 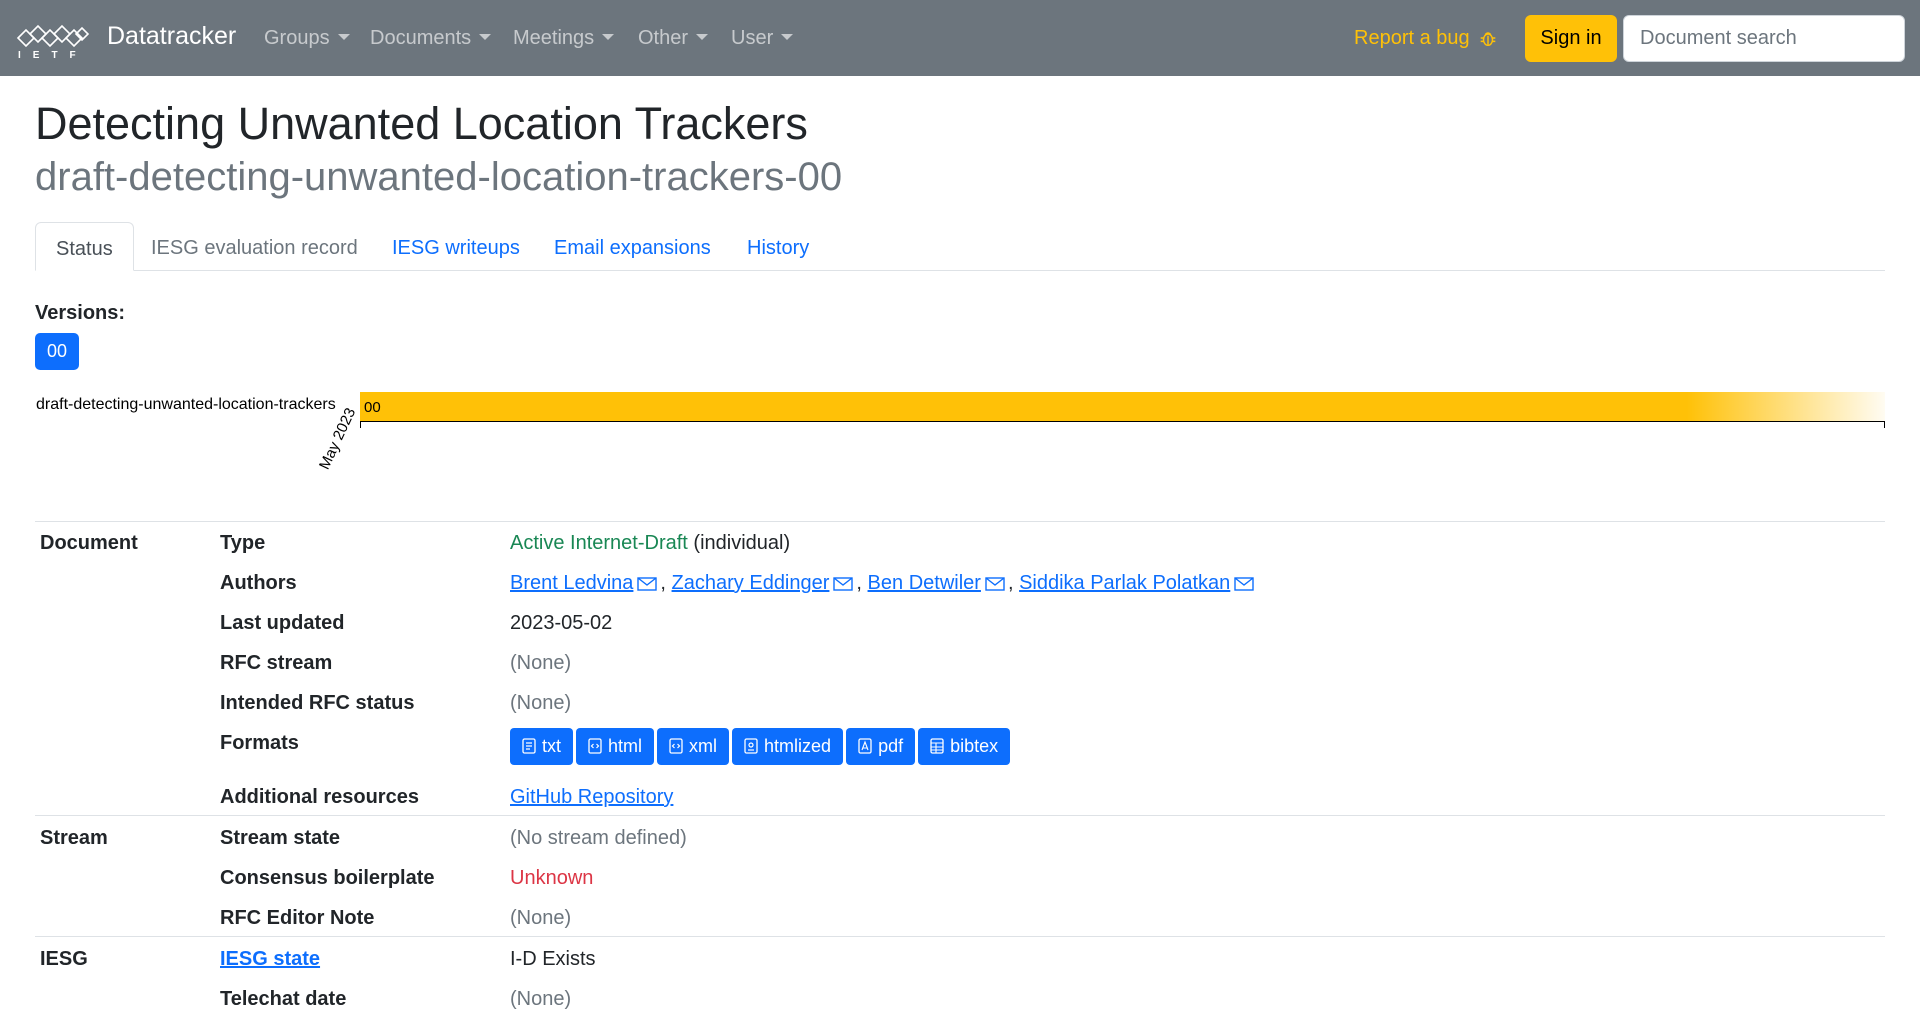 What do you see at coordinates (553, 959) in the screenshot?
I see `iesg-state-value: I-D Exists` at bounding box center [553, 959].